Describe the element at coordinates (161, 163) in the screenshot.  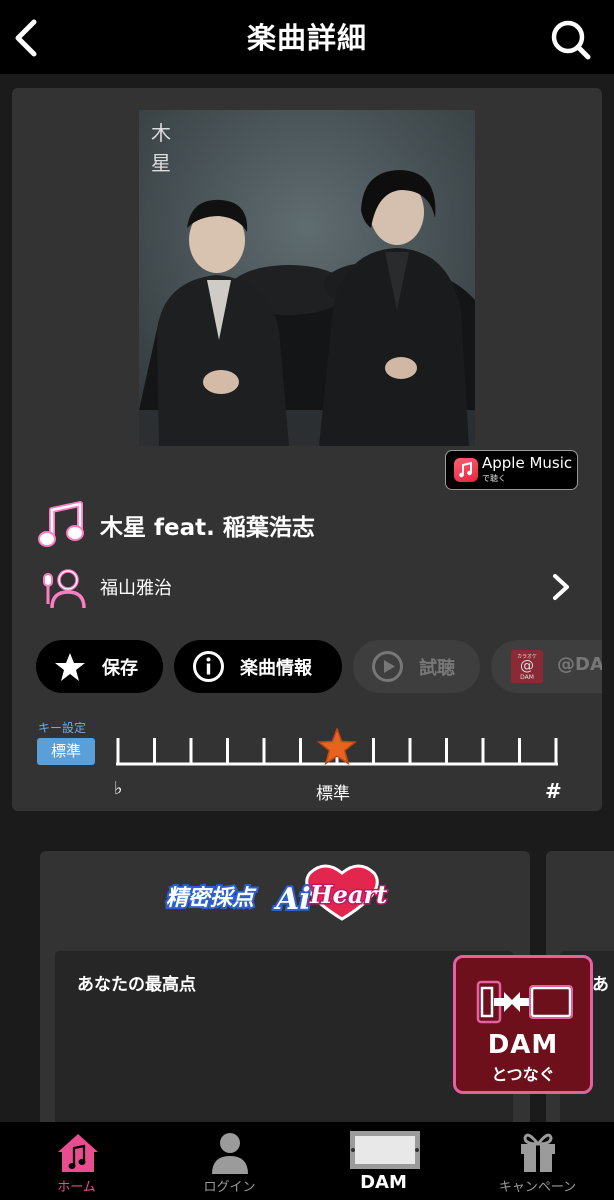
I see `svg-text: 星` at that location.